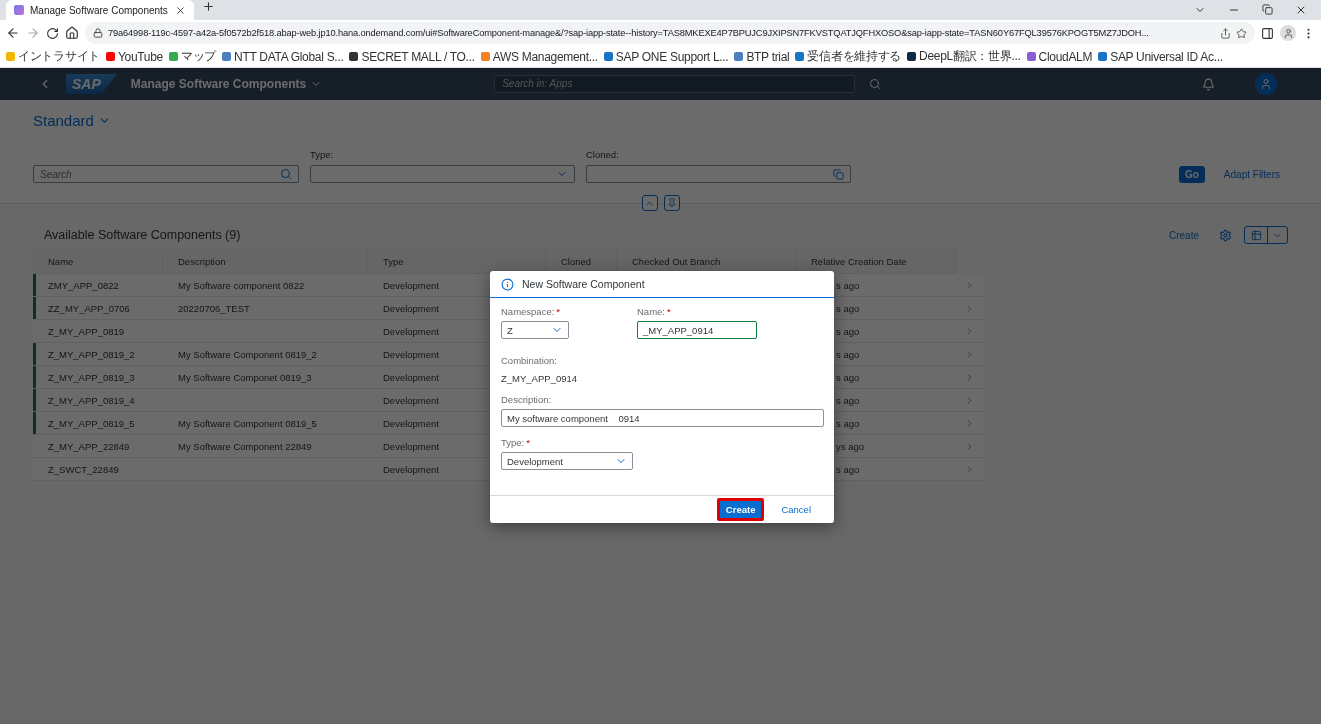 This screenshot has height=724, width=1321. What do you see at coordinates (13, 33) in the screenshot?
I see `back-icon` at bounding box center [13, 33].